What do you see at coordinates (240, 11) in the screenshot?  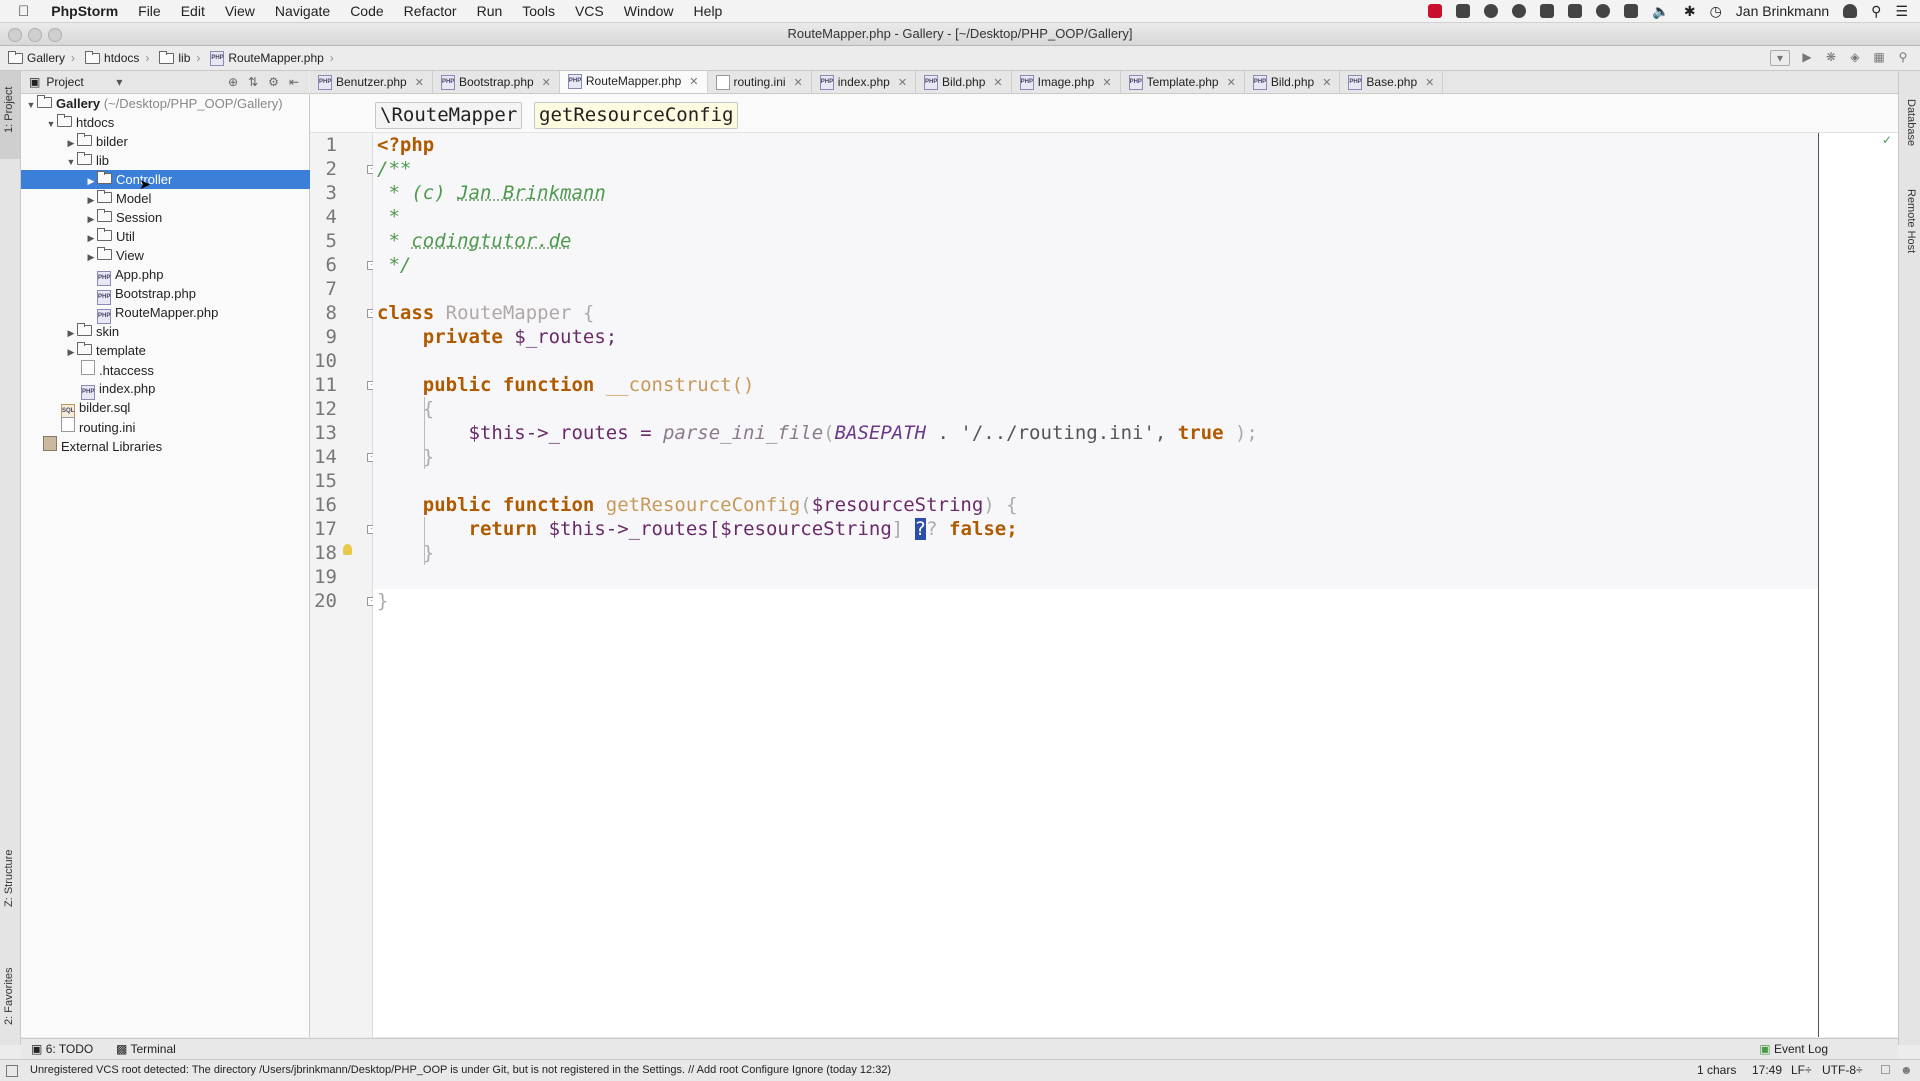 I see `menu-view: View` at bounding box center [240, 11].